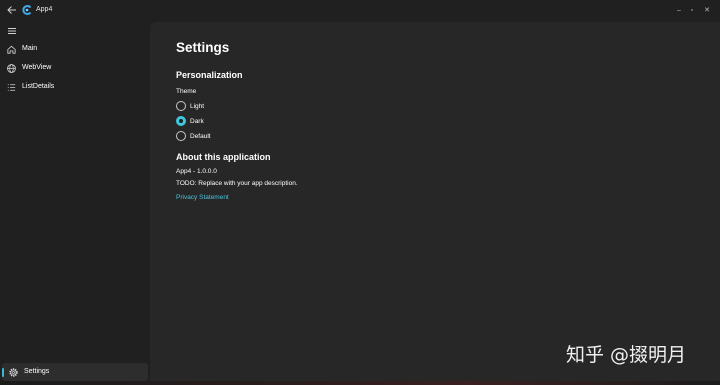 This screenshot has height=385, width=720. Describe the element at coordinates (197, 121) in the screenshot. I see `radio-label: Dark` at that location.